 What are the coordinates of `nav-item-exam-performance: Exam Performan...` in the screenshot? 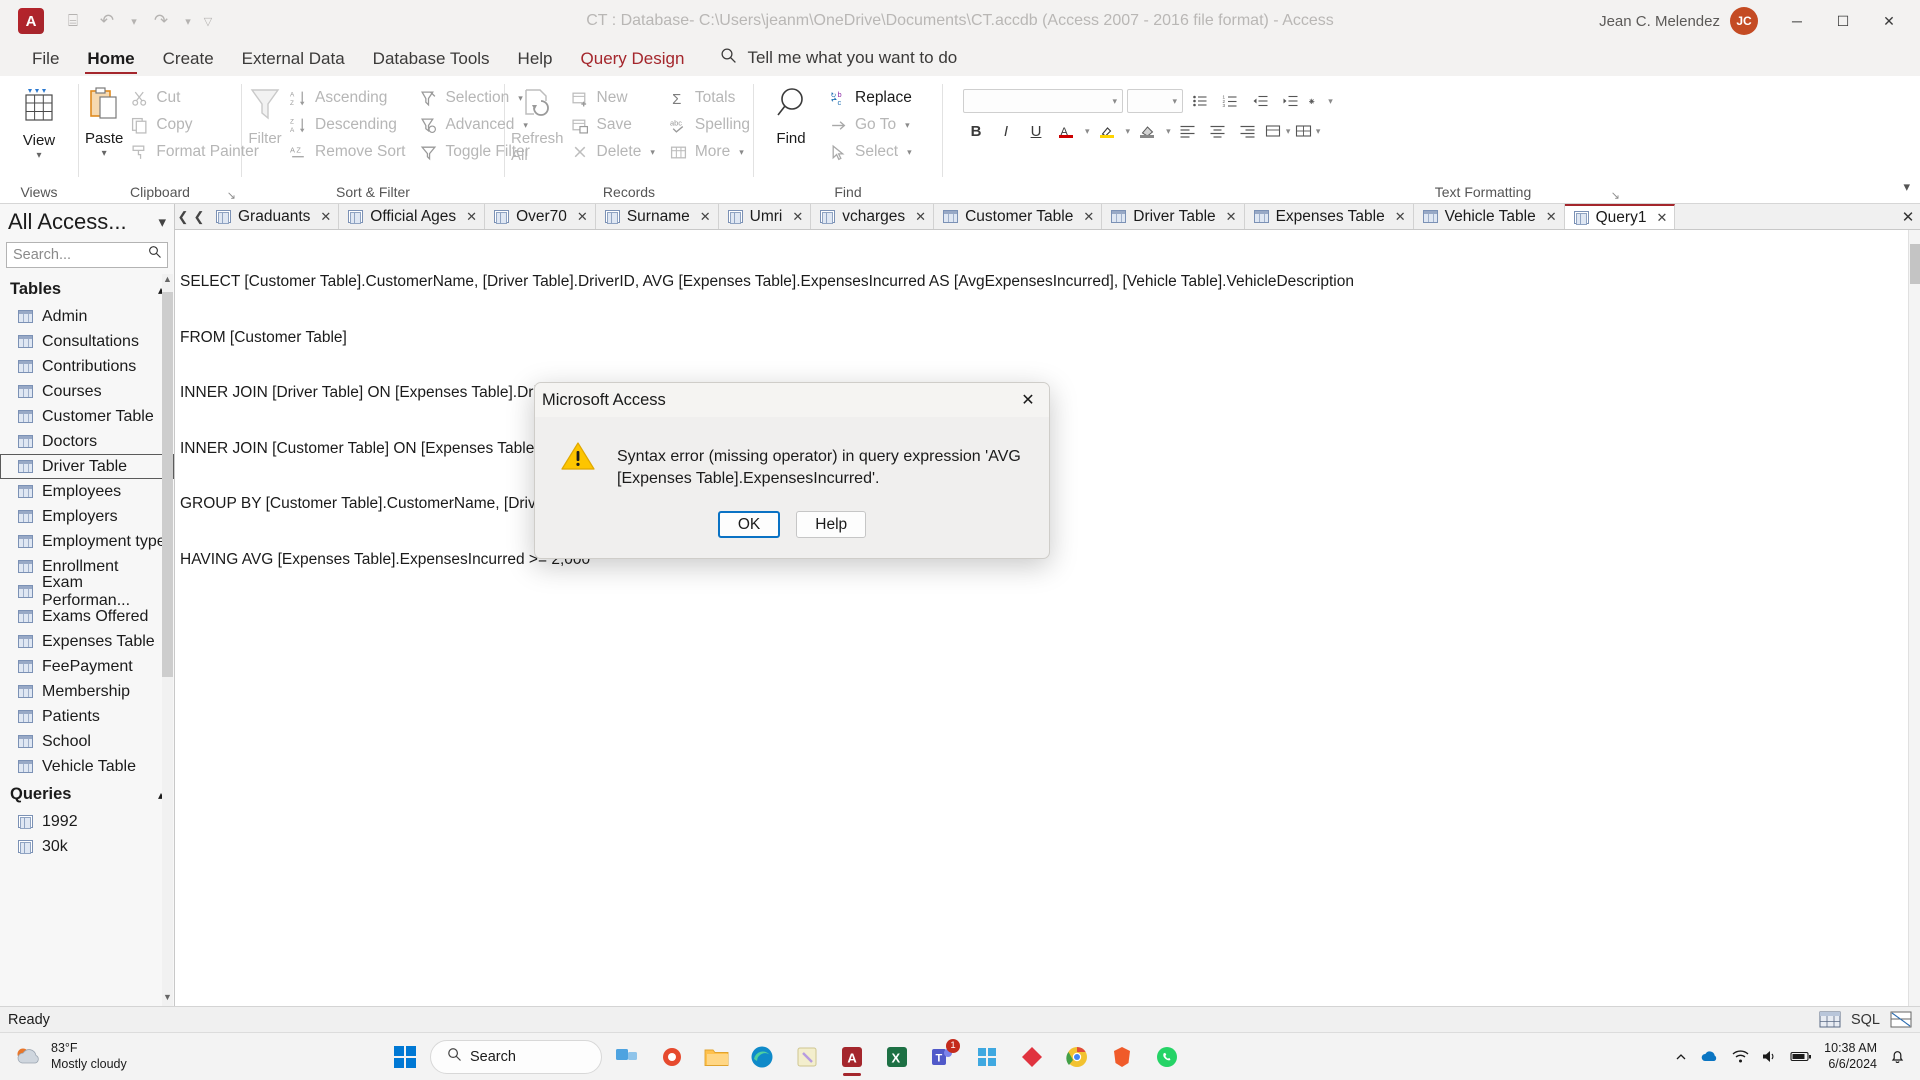 It's located at (87, 591).